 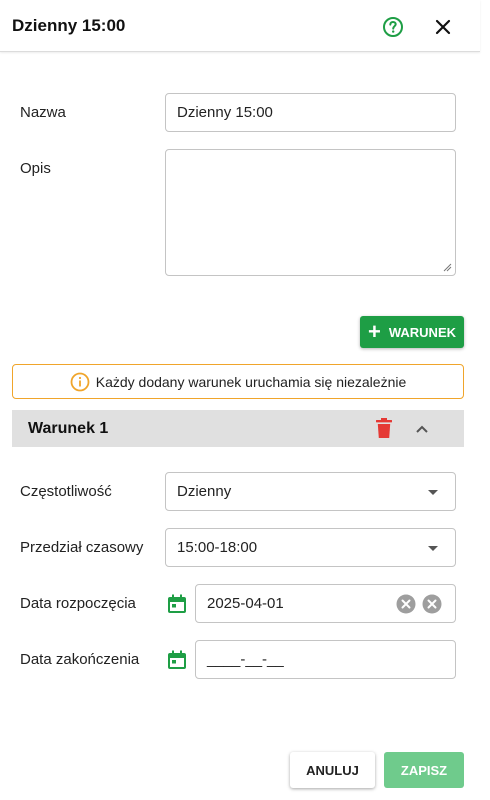 I want to click on plus-icon: +, so click(x=374, y=331).